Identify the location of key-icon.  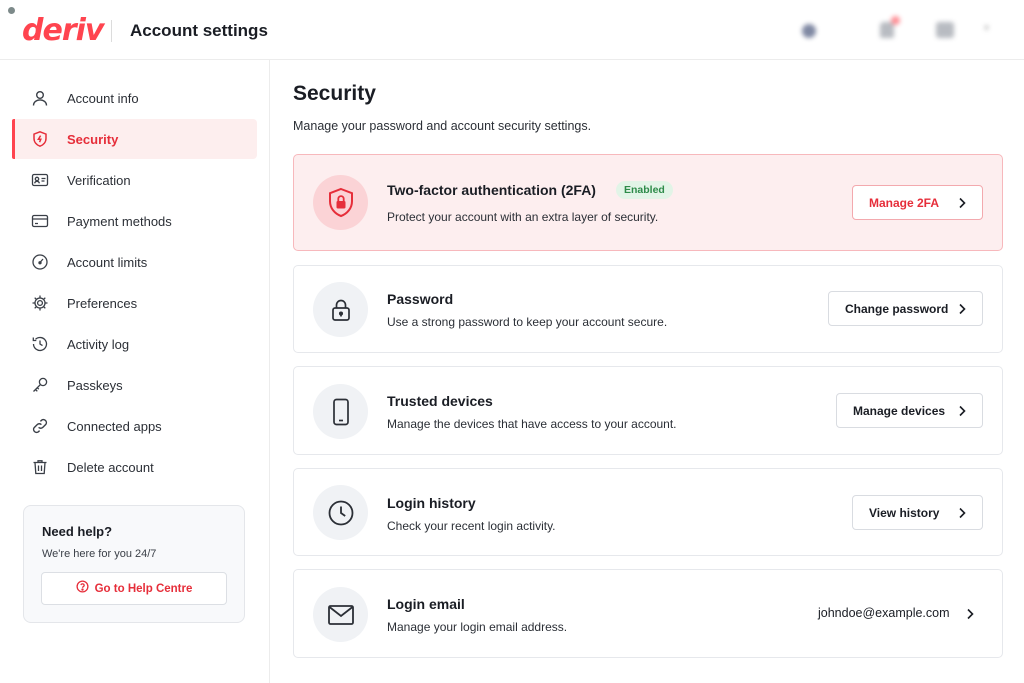
(40, 385).